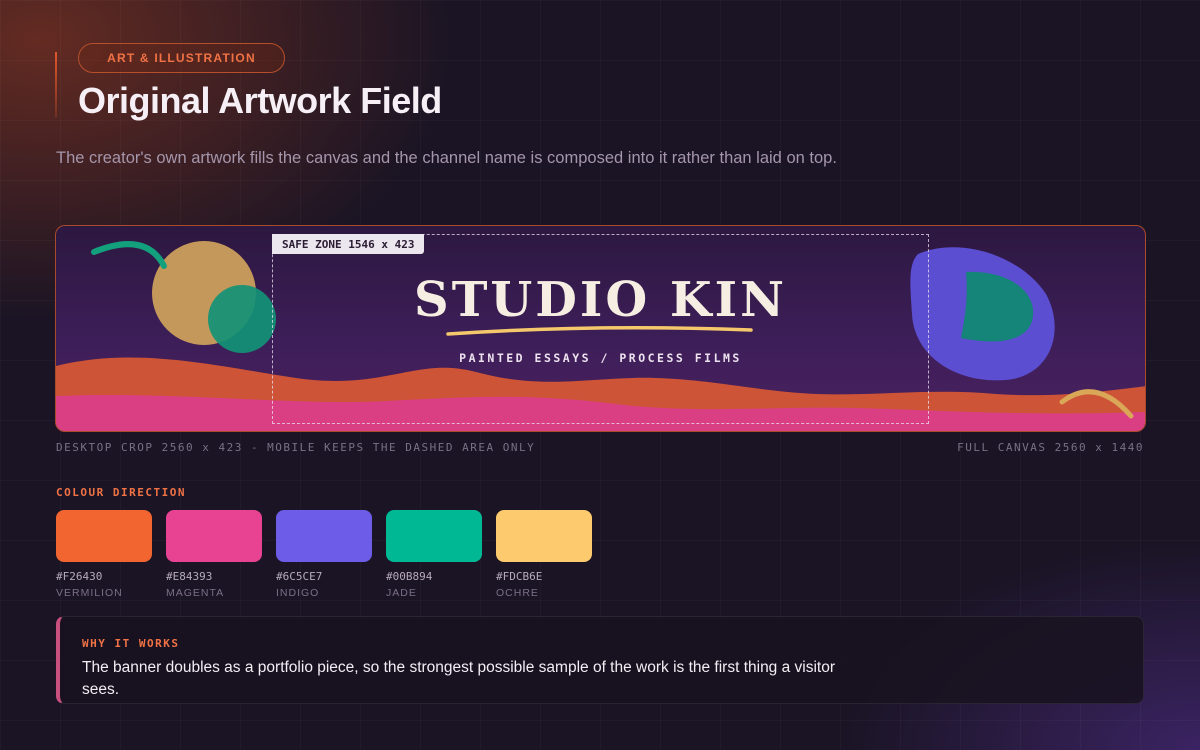 This screenshot has width=1200, height=750. I want to click on swatch-hex: #E84393, so click(189, 576).